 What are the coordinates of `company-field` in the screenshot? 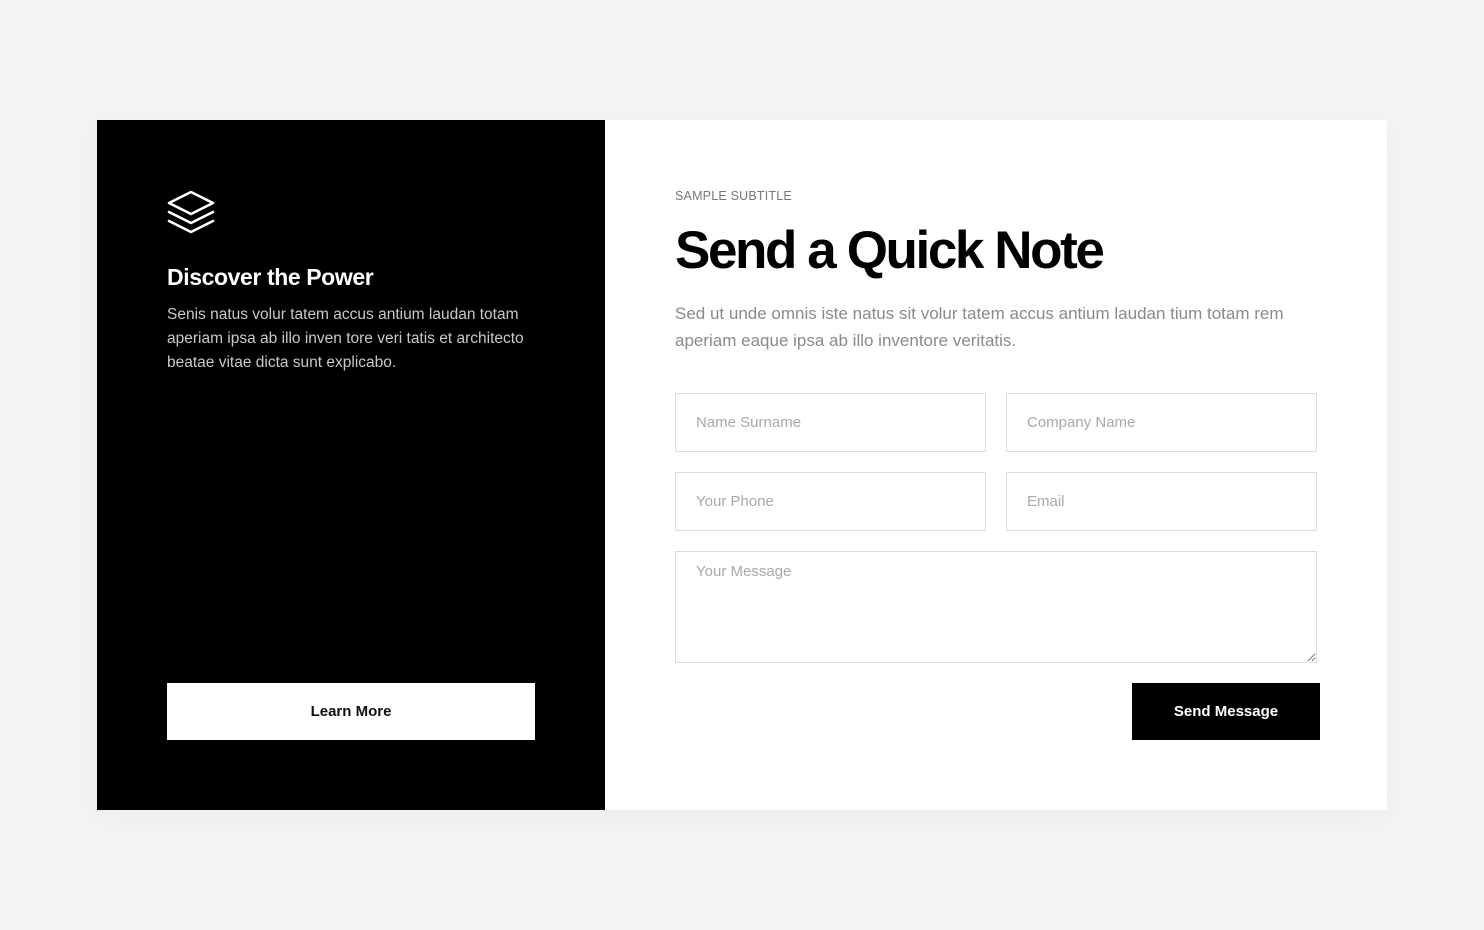 It's located at (1161, 422).